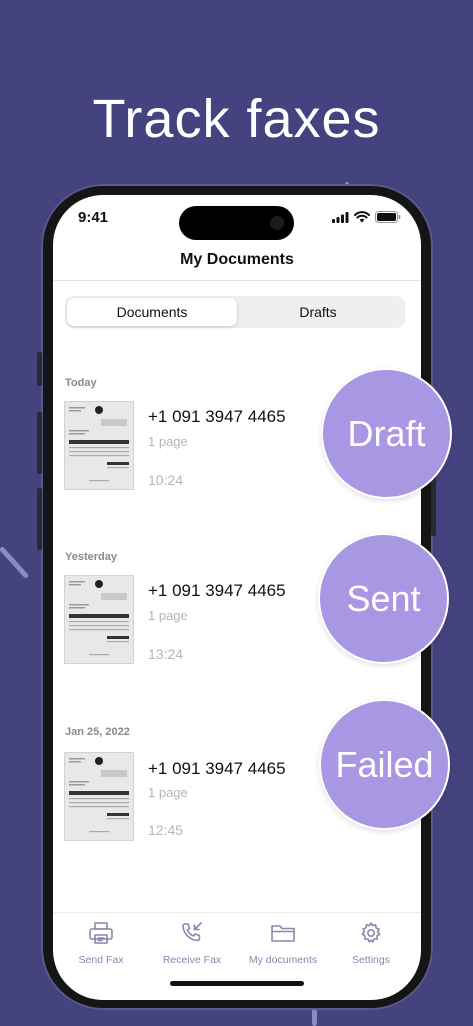 The width and height of the screenshot is (473, 1026). What do you see at coordinates (318, 312) in the screenshot?
I see `tab-drafts: Drafts` at bounding box center [318, 312].